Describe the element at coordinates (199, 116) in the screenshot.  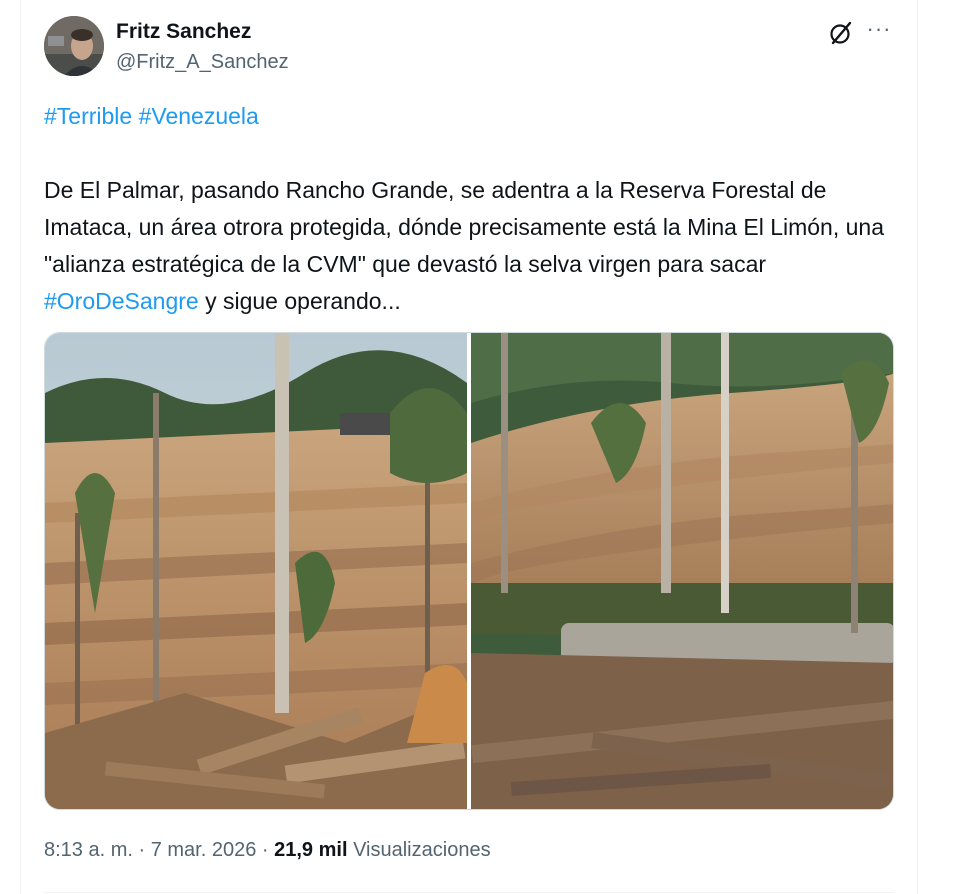
I see `hashtag-venezuela: #Venezuela` at that location.